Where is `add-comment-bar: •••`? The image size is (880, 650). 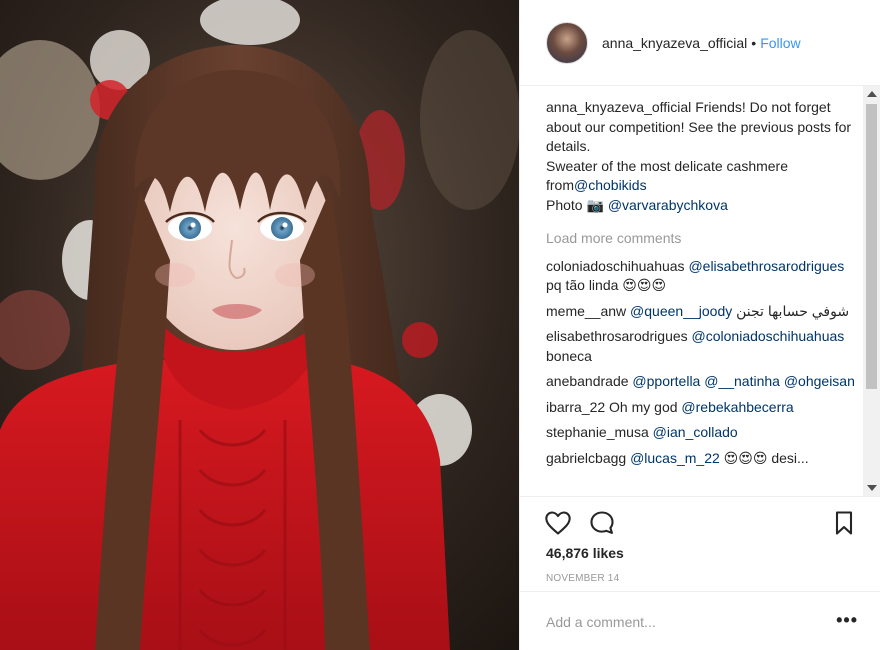 add-comment-bar: ••• is located at coordinates (700, 620).